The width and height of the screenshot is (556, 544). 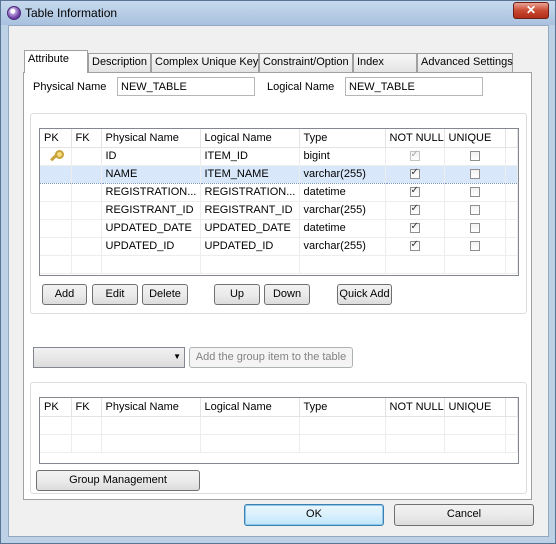 I want to click on group-header-fk: FK, so click(x=86, y=407).